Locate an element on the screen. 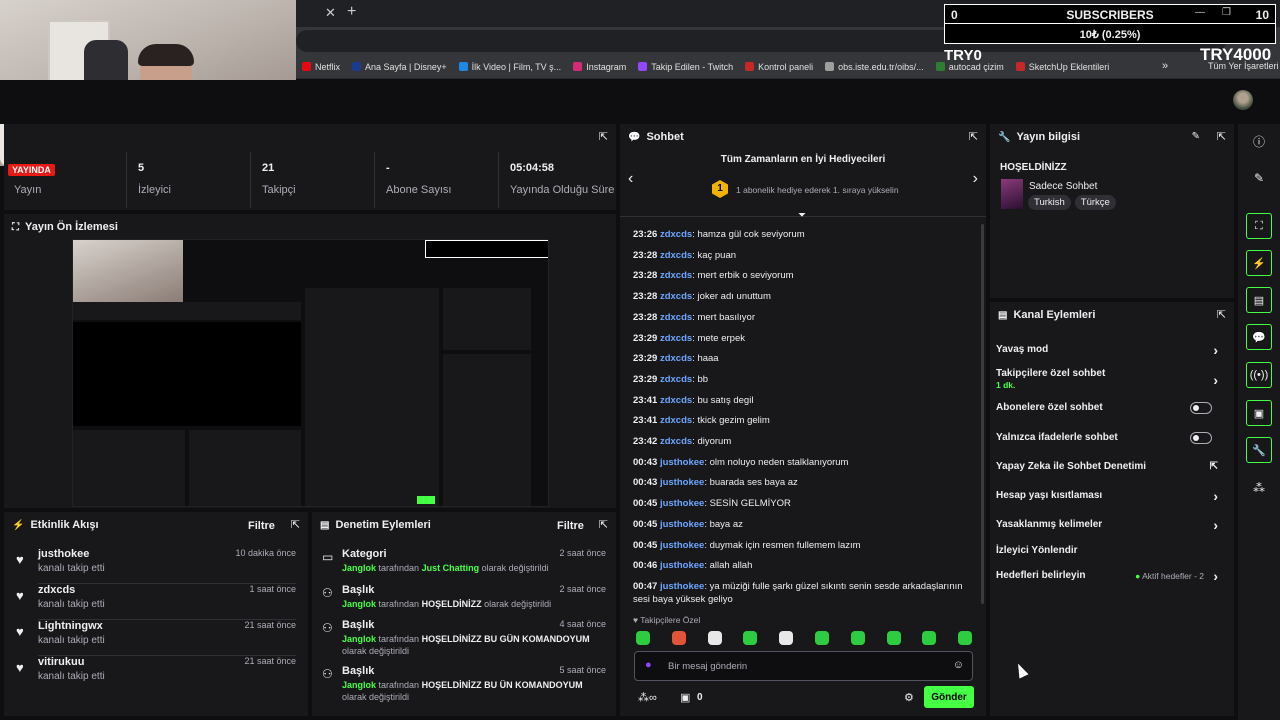 The height and width of the screenshot is (720, 1280). points-icon: ⁂∞ is located at coordinates (647, 697).